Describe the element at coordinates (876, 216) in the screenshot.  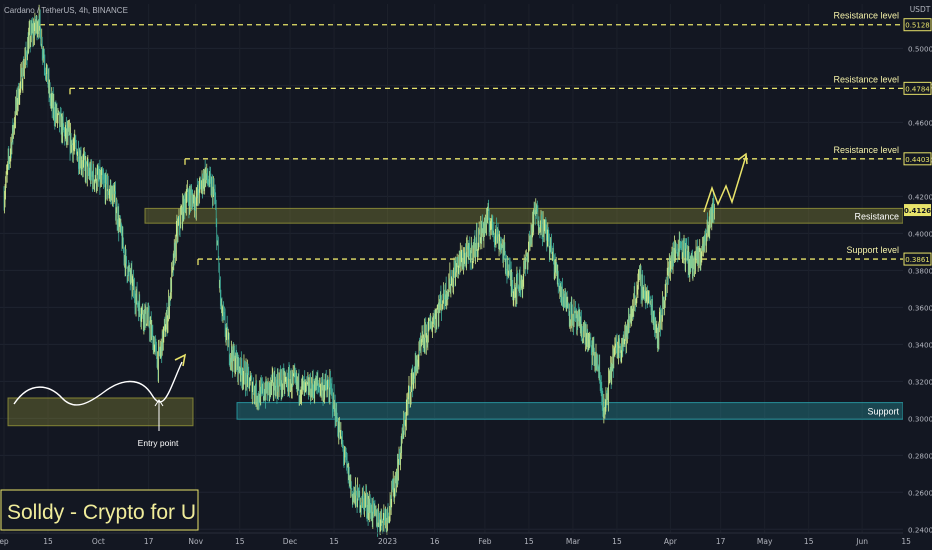
I see `zone-label: Resistance` at that location.